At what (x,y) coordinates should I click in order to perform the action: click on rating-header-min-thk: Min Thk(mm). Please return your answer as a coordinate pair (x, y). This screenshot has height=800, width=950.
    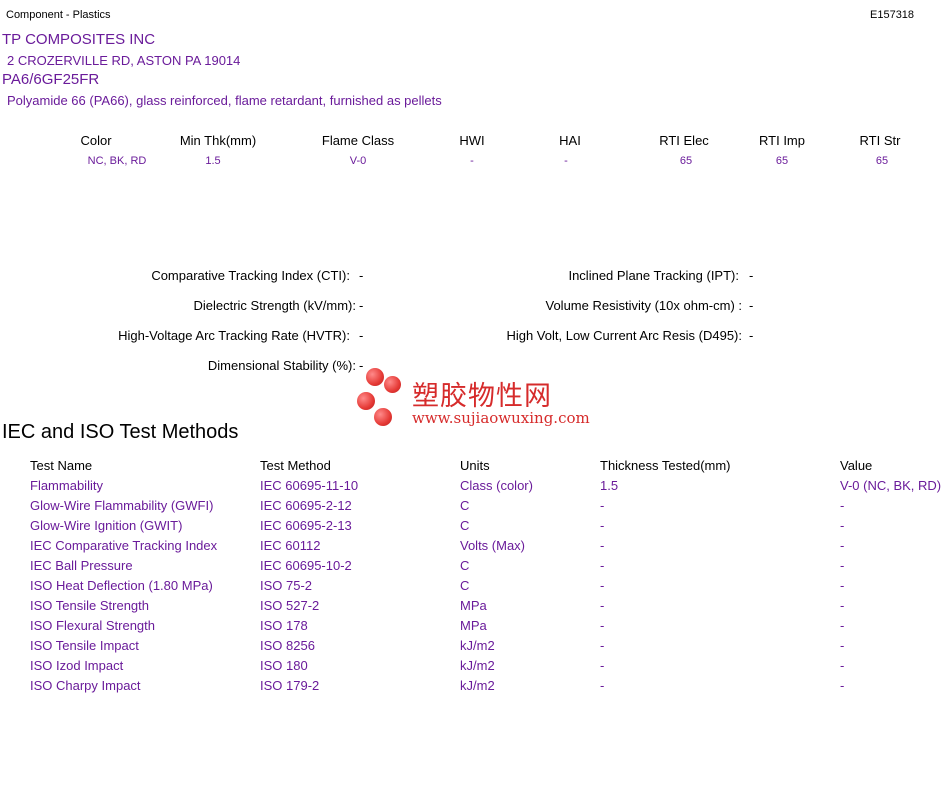
    Looking at the image, I should click on (218, 140).